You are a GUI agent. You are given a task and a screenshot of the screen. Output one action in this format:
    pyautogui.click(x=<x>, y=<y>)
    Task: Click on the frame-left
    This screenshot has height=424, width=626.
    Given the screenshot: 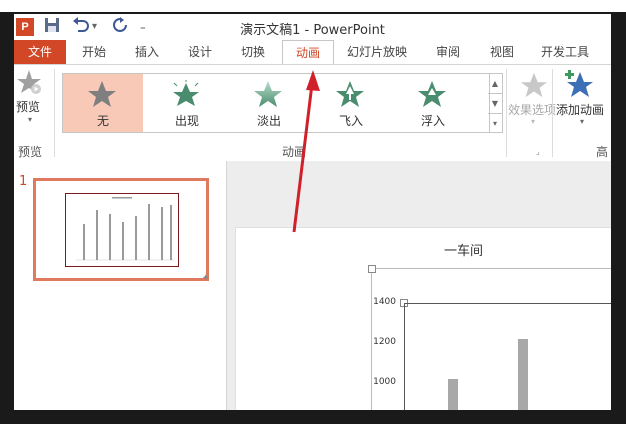 What is the action you would take?
    pyautogui.click(x=7, y=218)
    